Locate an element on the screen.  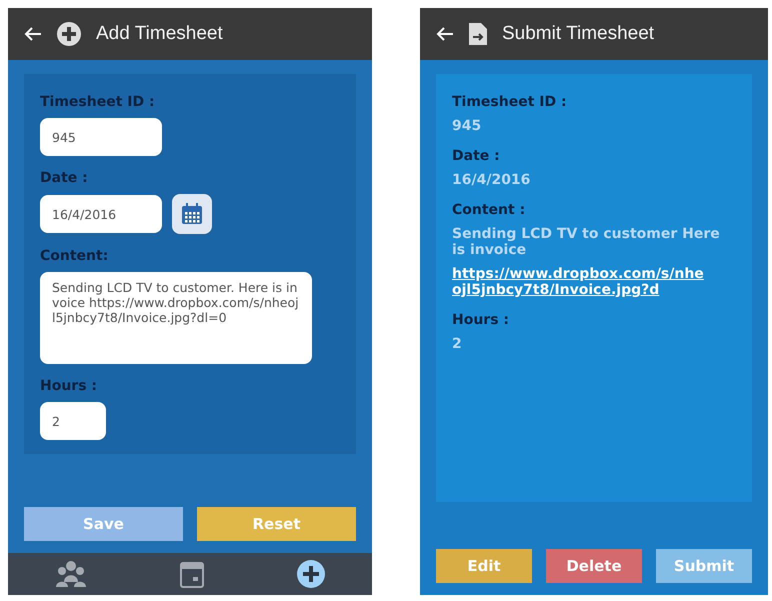
action-button: Save is located at coordinates (103, 524).